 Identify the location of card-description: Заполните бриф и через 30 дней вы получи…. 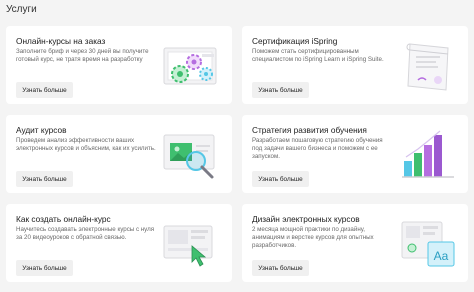
(82, 55).